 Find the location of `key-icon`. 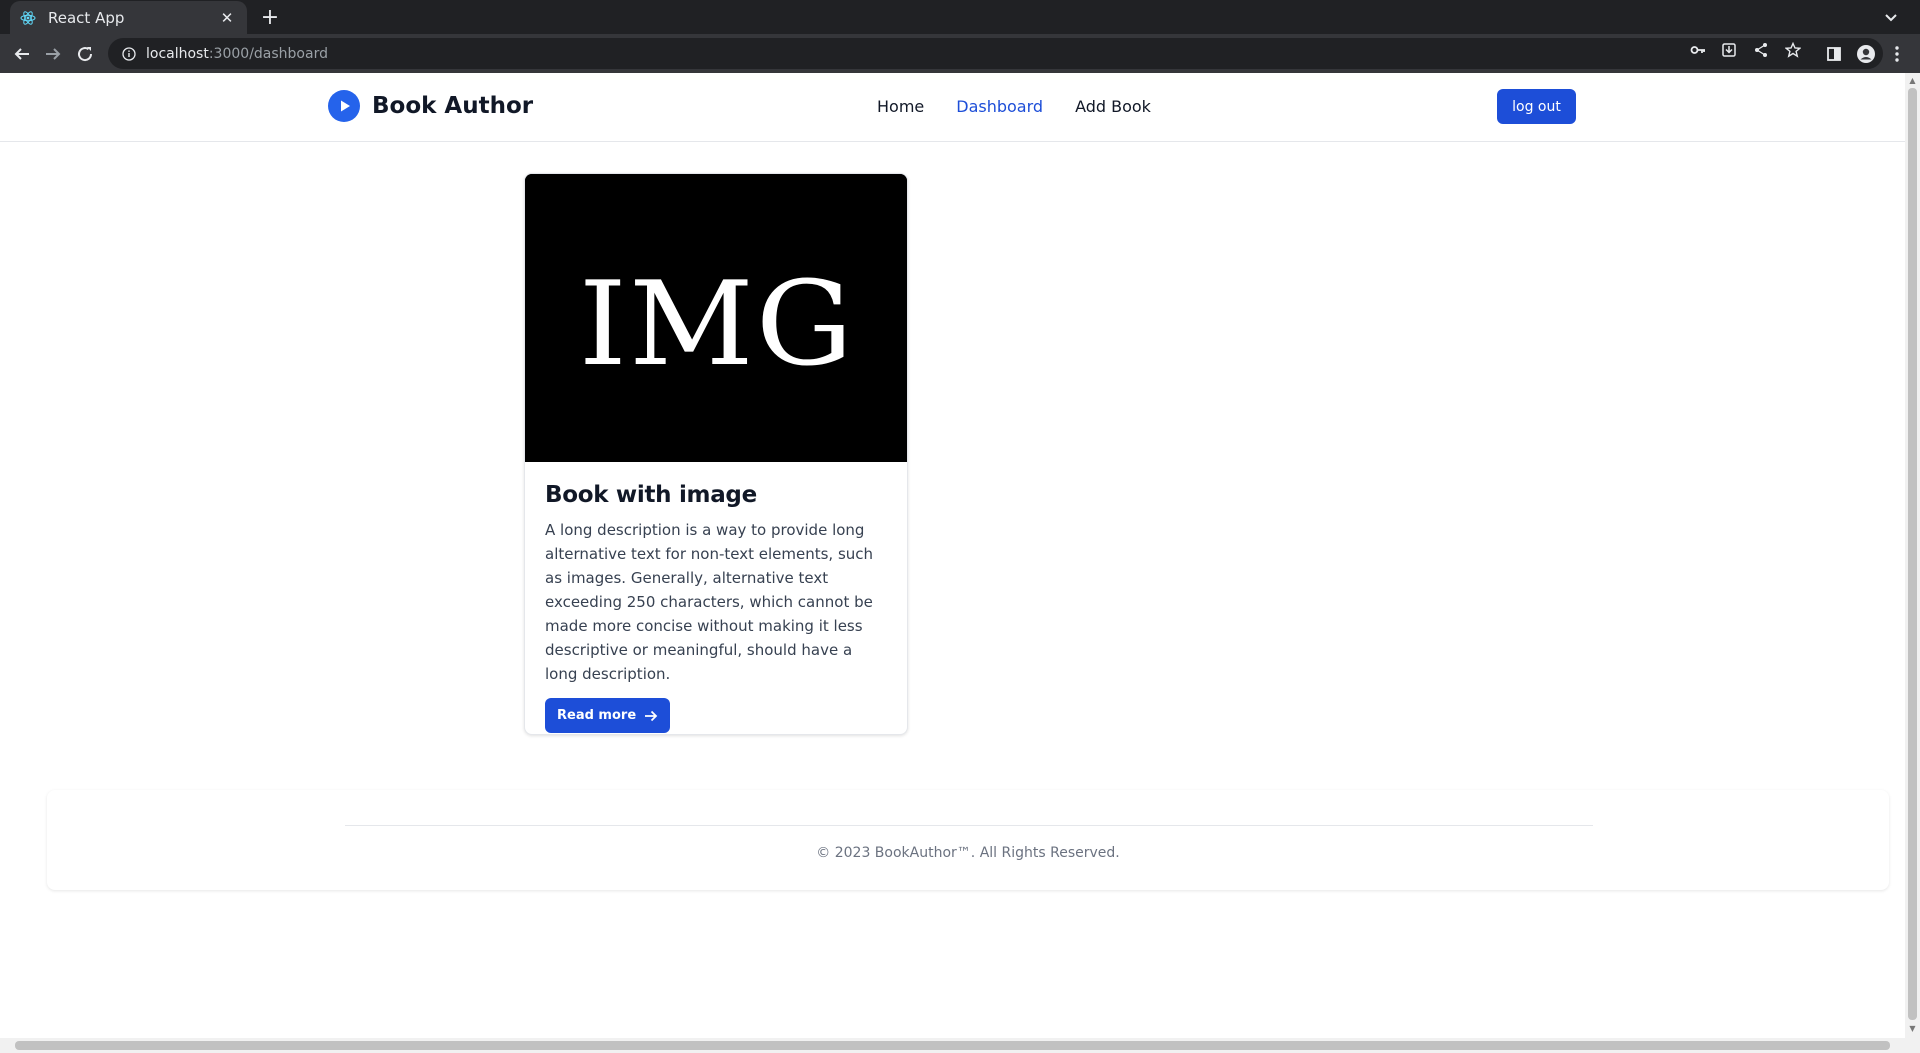

key-icon is located at coordinates (1698, 50).